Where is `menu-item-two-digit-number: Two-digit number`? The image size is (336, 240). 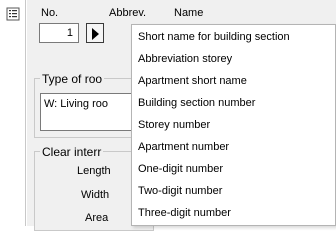 menu-item-two-digit-number: Two-digit number is located at coordinates (180, 191).